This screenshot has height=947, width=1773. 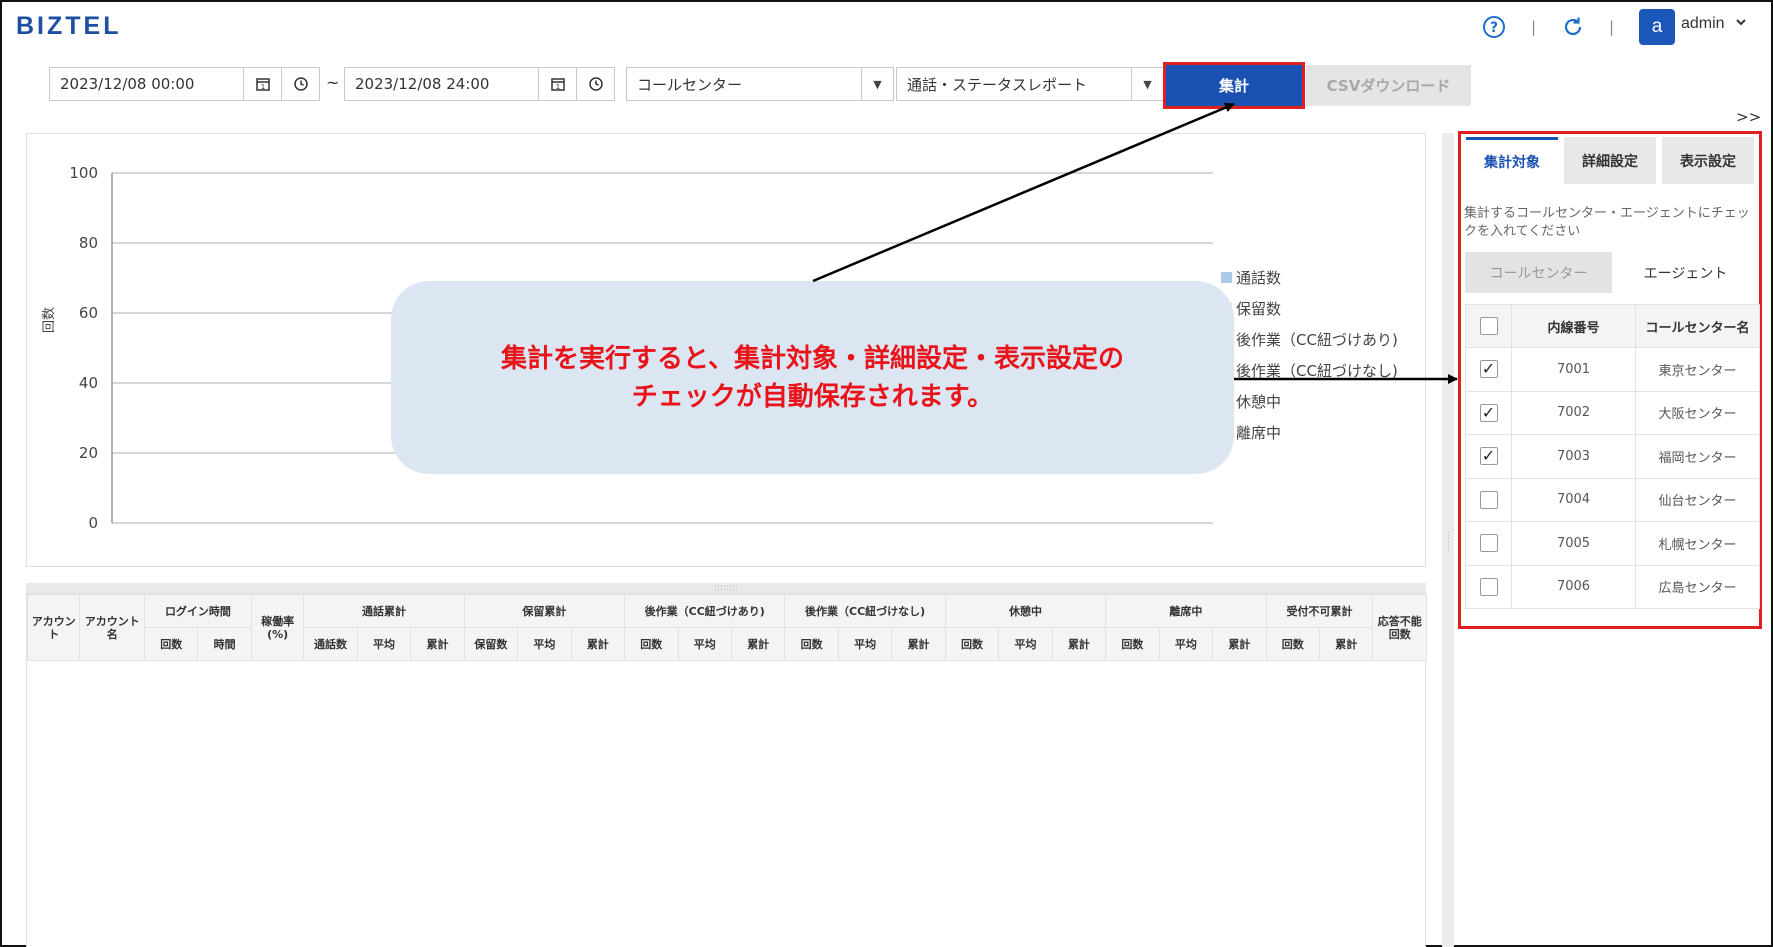 I want to click on legend-item: 通話数, so click(x=1309, y=277).